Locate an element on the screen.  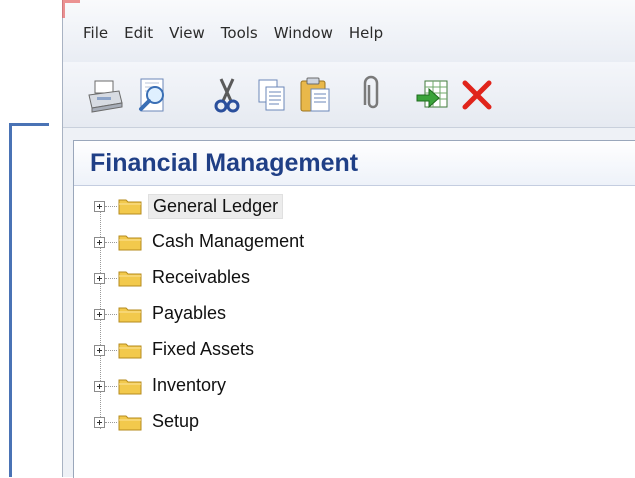
tree-item-label: Receivables is located at coordinates (201, 277).